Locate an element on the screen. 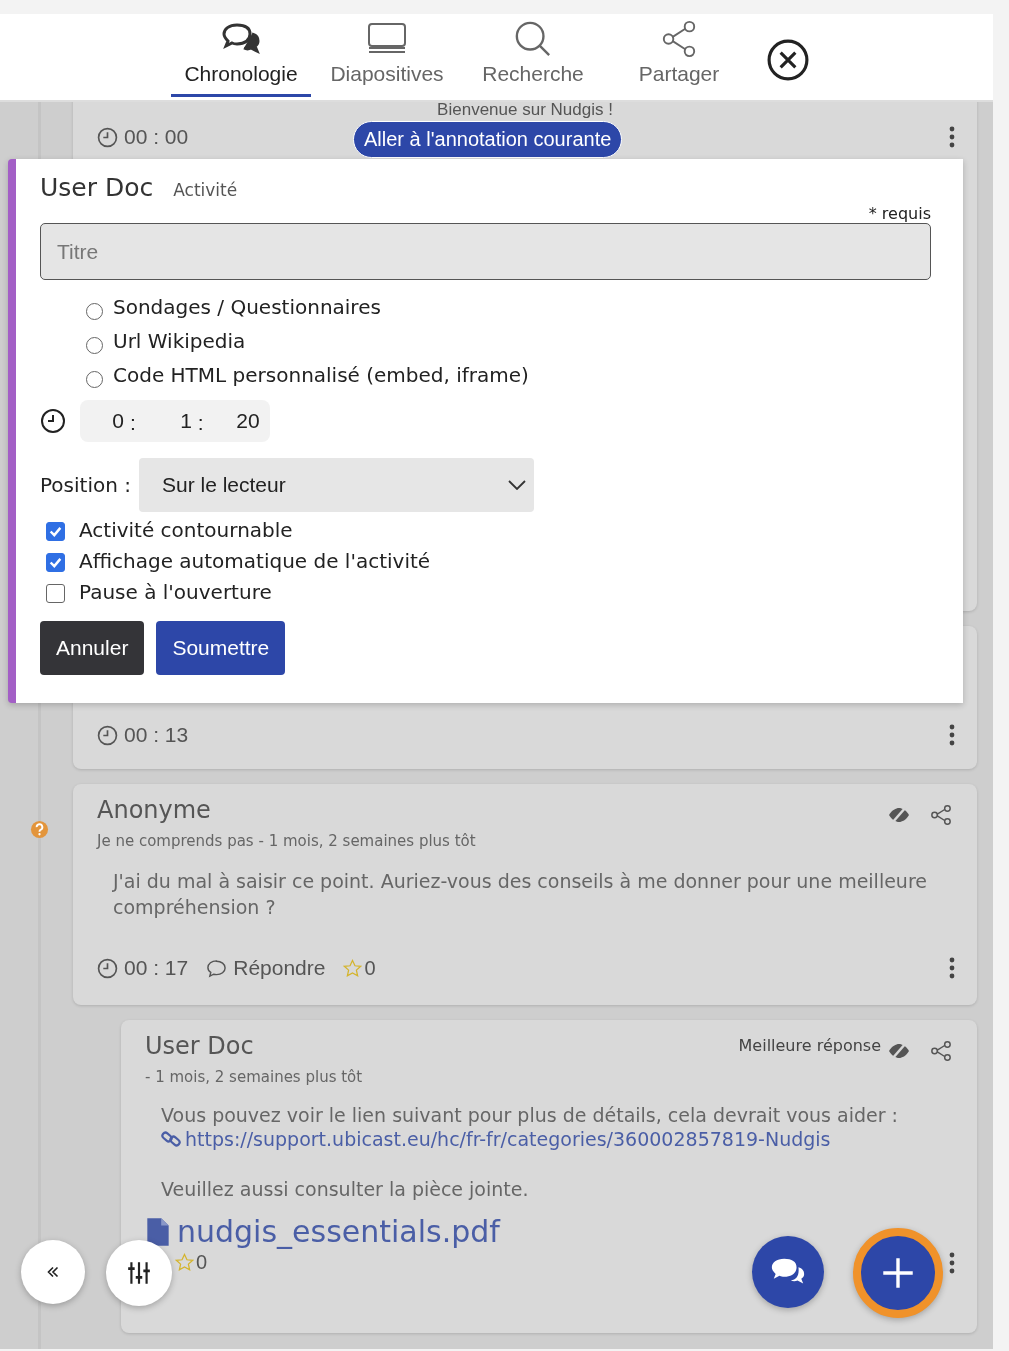  checkbox-label: Activité contournable is located at coordinates (186, 529).